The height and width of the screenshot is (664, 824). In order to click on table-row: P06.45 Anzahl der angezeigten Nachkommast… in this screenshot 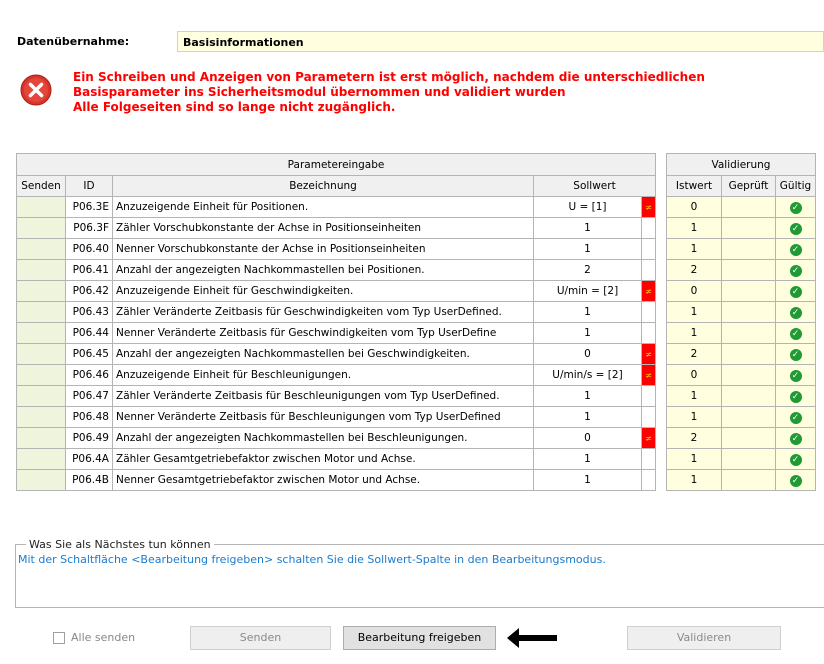, I will do `click(416, 354)`.